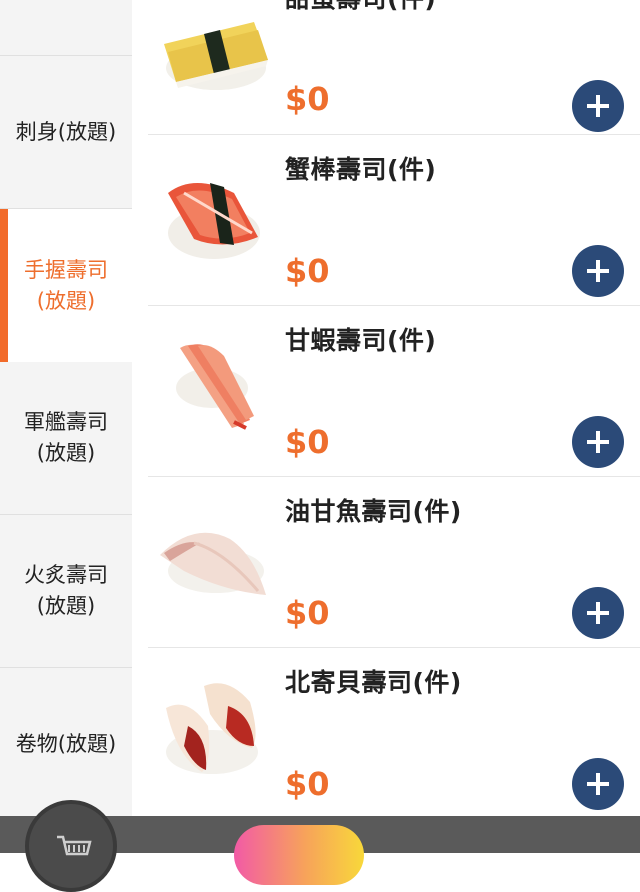 Image resolution: width=640 pixels, height=892 pixels. Describe the element at coordinates (216, 56) in the screenshot. I see `tamago-sushi-image` at that location.